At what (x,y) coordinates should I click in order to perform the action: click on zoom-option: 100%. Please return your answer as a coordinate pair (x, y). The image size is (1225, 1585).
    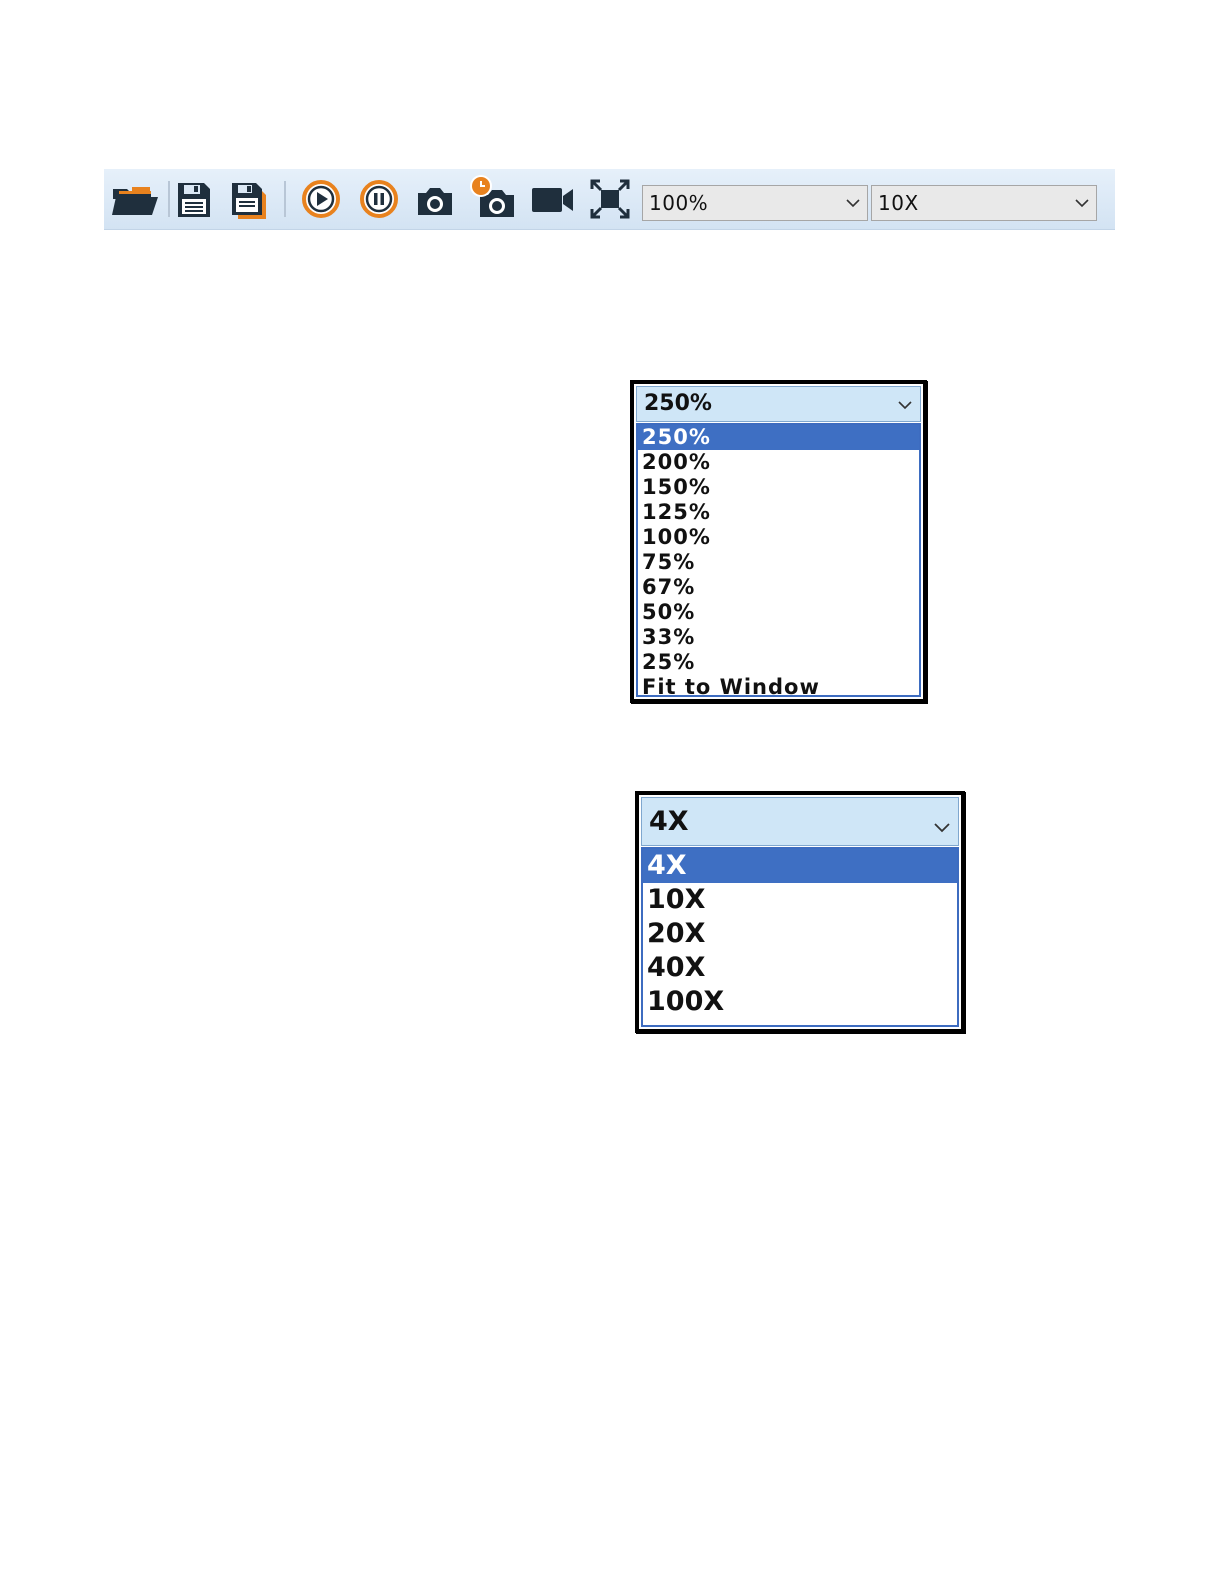
    Looking at the image, I should click on (778, 537).